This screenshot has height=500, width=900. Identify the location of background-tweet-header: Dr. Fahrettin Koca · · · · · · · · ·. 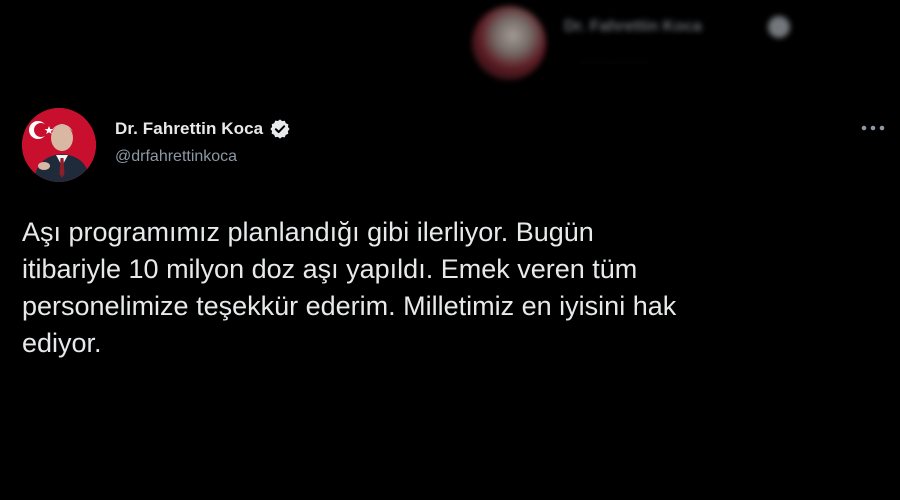
(670, 44).